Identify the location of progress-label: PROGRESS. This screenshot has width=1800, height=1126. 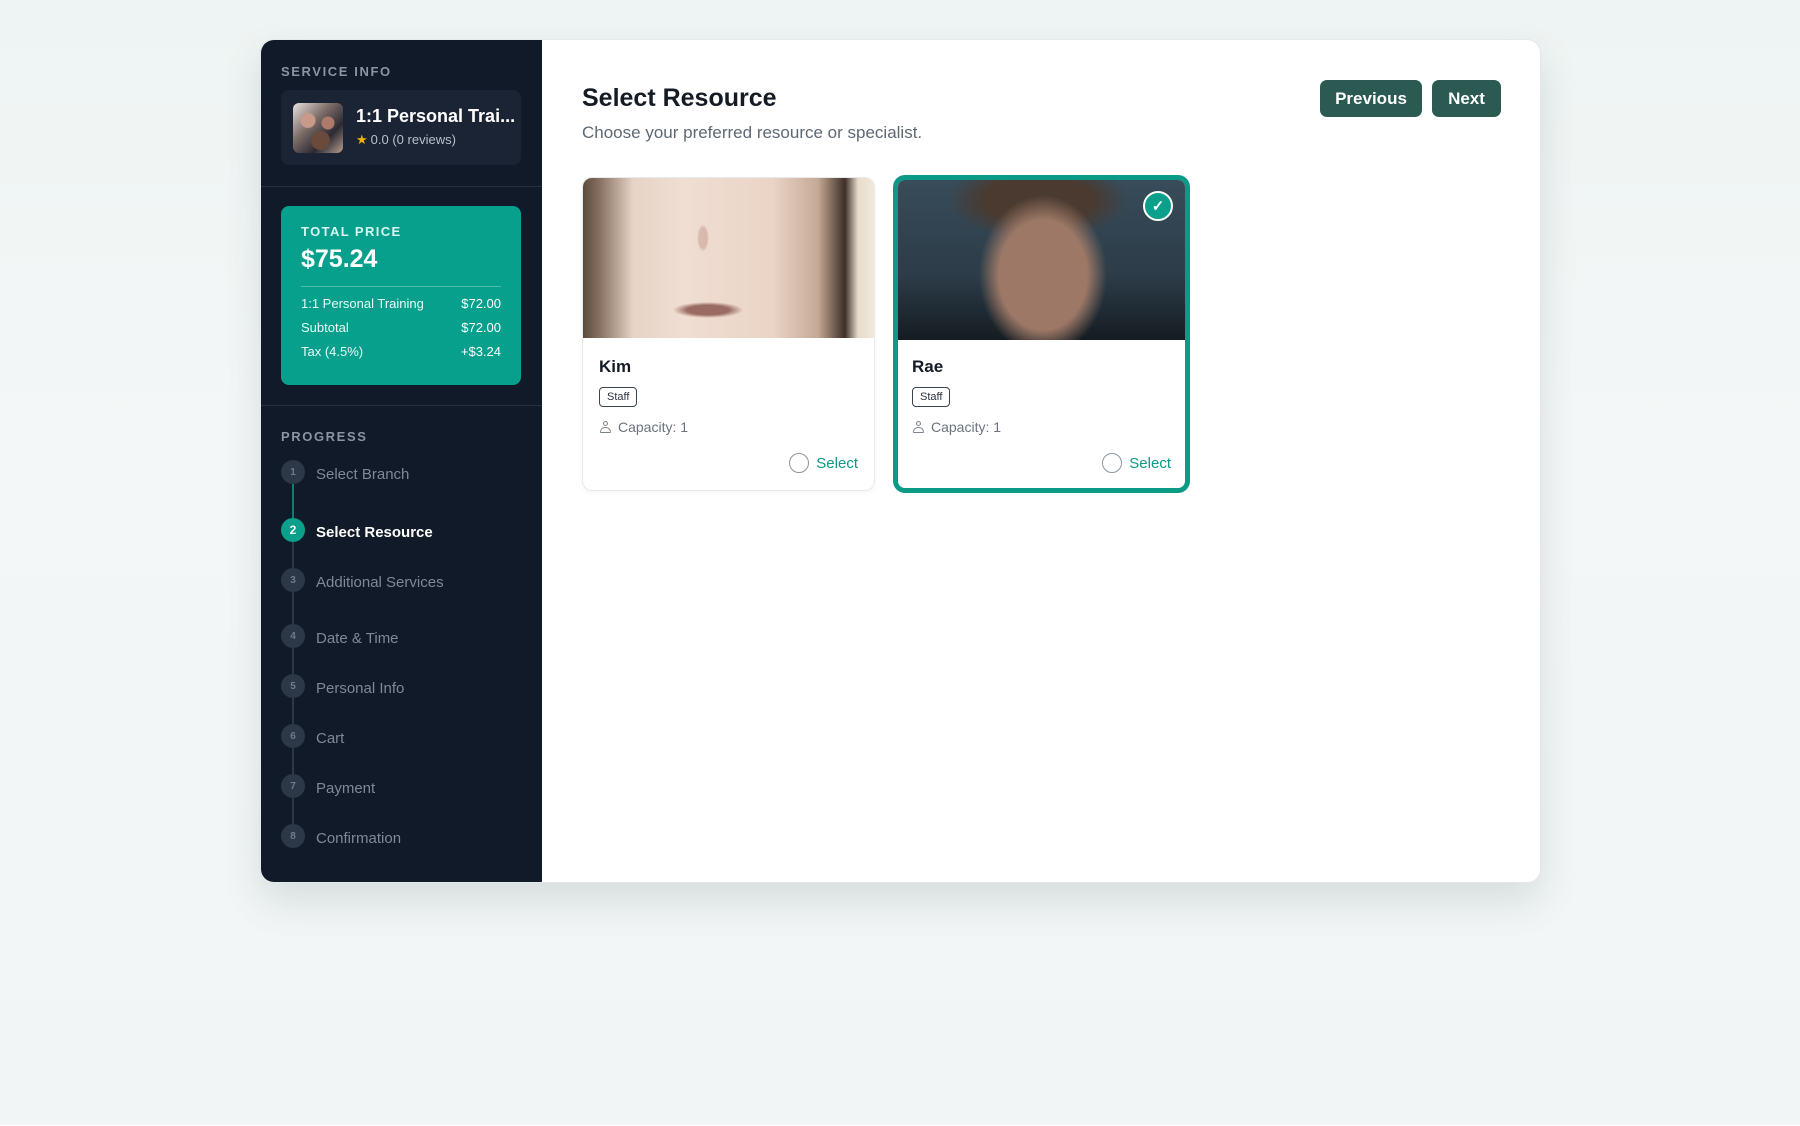
(324, 436).